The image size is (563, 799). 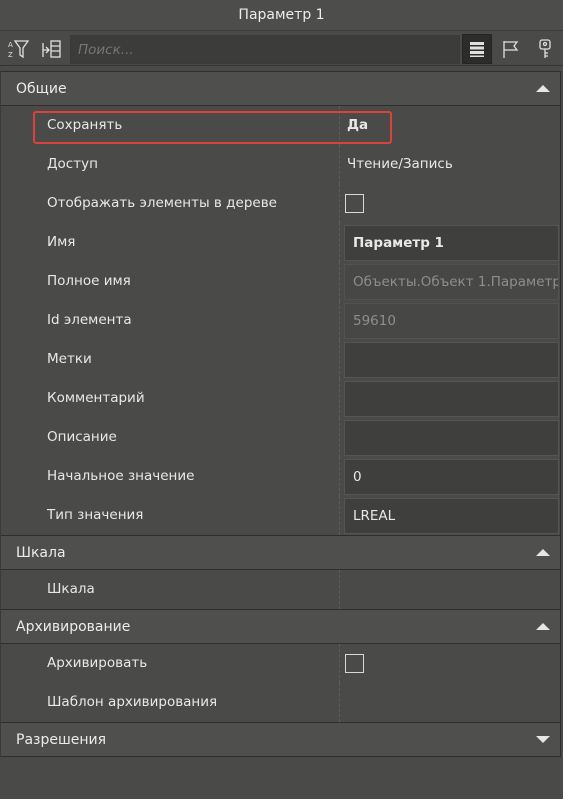 What do you see at coordinates (451, 321) in the screenshot?
I see `element-id-field: 59610` at bounding box center [451, 321].